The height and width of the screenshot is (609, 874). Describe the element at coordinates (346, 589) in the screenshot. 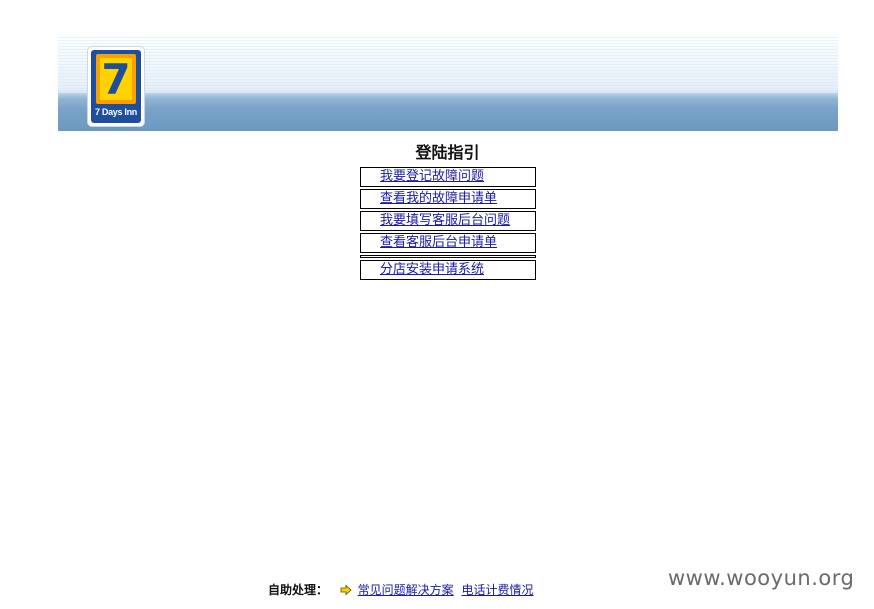

I see `arrow-right-icon` at that location.